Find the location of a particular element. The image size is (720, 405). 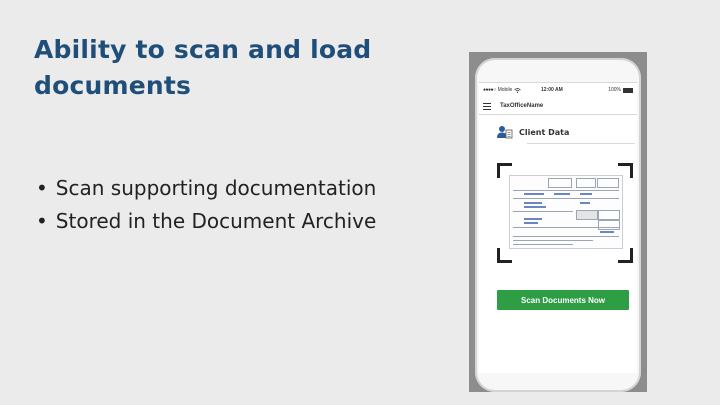

slide-title: Ability to scan and load documents is located at coordinates (203, 67).